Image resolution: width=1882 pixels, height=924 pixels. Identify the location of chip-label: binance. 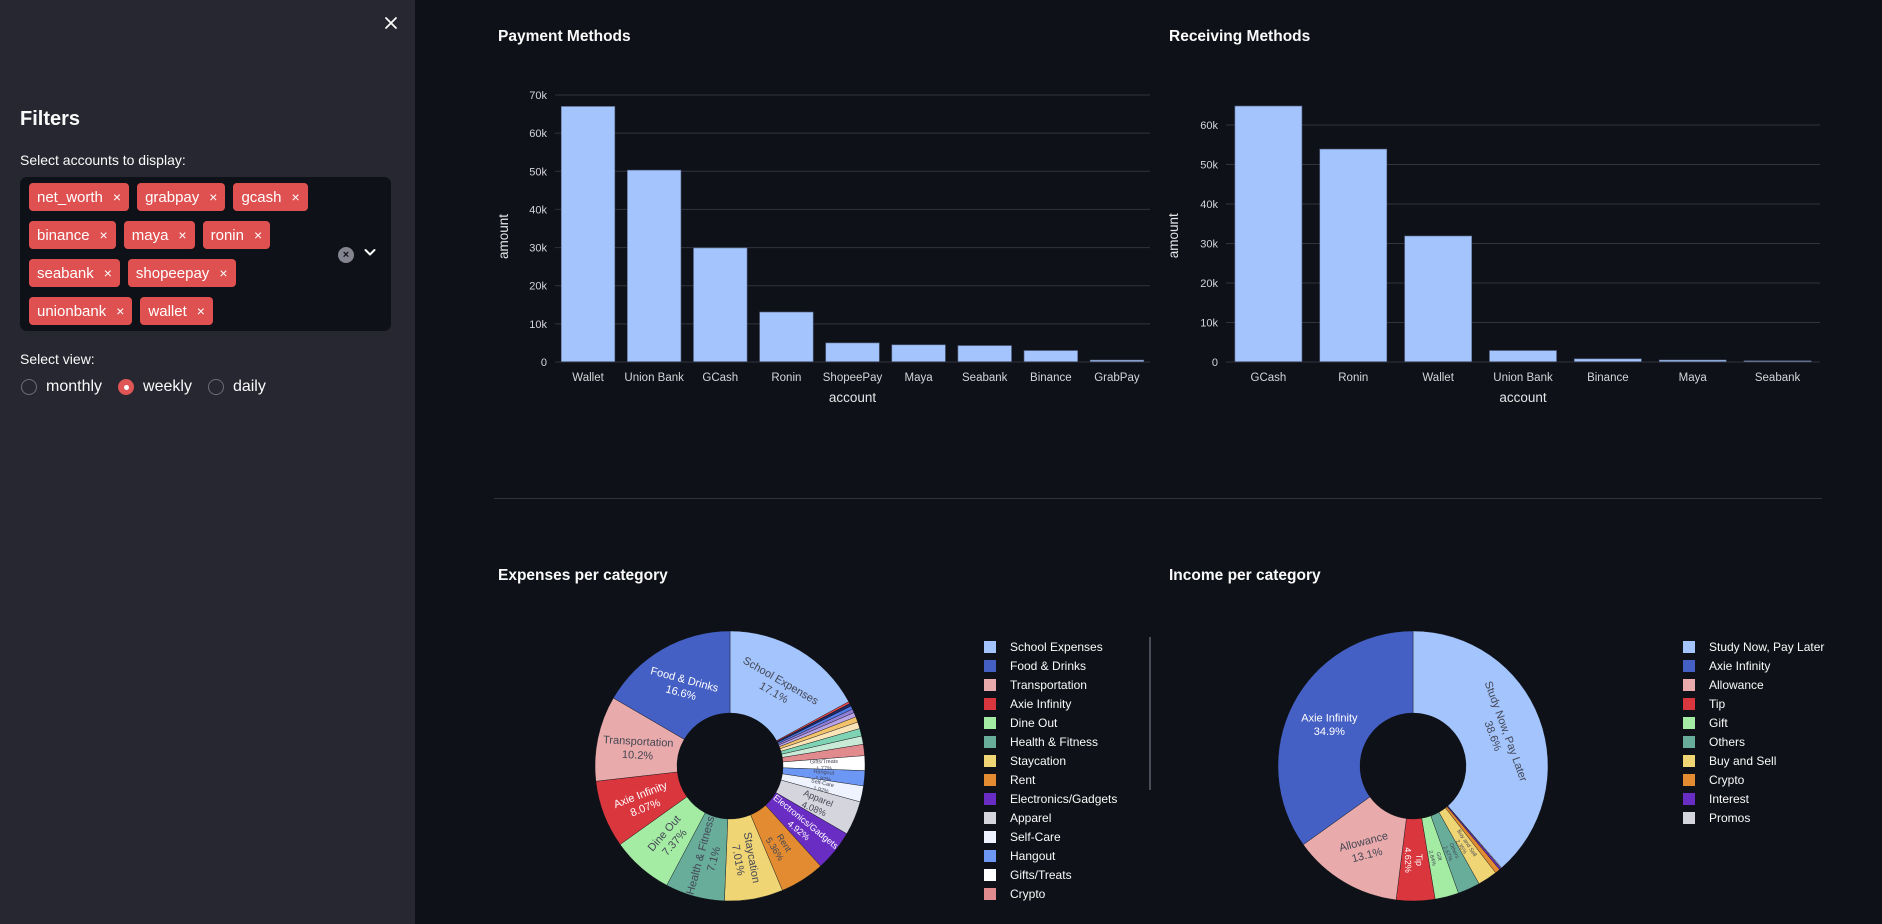
(63, 235).